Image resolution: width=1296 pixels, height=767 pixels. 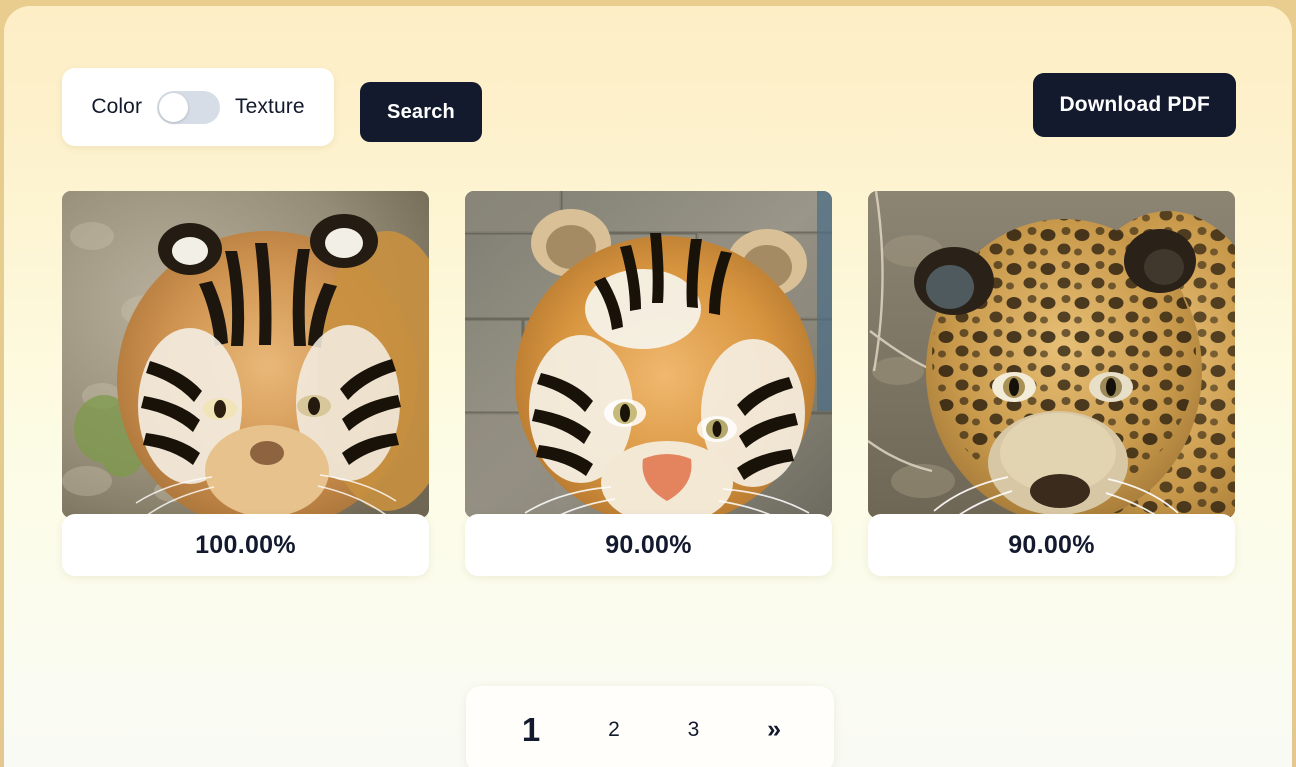 I want to click on download-pdf-button: Download PDF, so click(x=1134, y=105).